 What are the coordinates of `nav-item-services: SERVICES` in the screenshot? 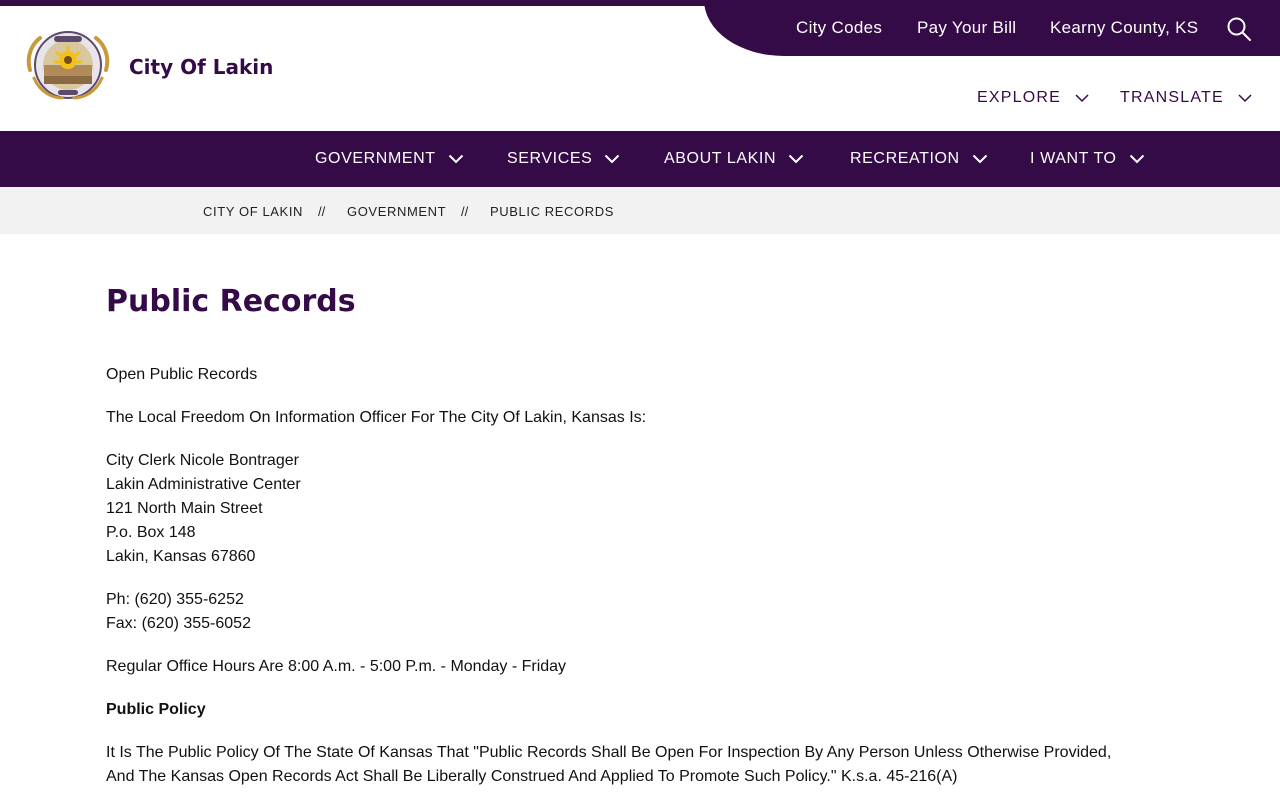 It's located at (563, 159).